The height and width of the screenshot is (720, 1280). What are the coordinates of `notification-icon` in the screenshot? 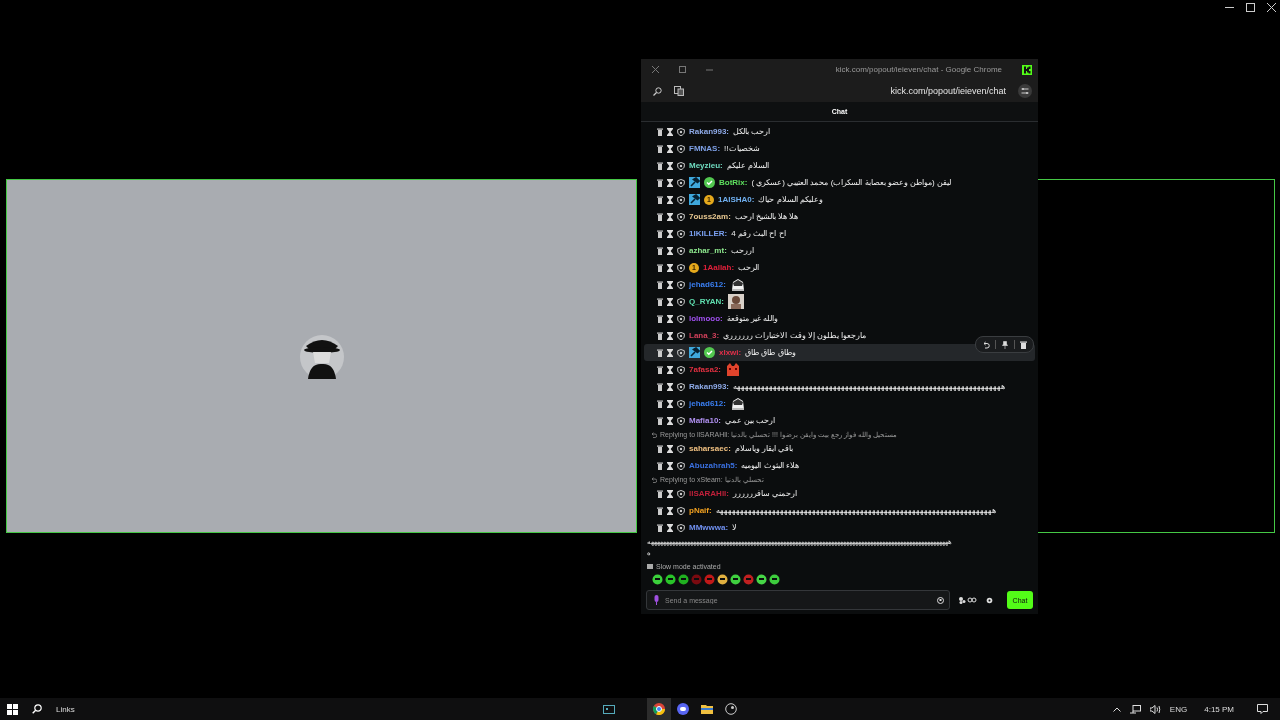 It's located at (1262, 709).